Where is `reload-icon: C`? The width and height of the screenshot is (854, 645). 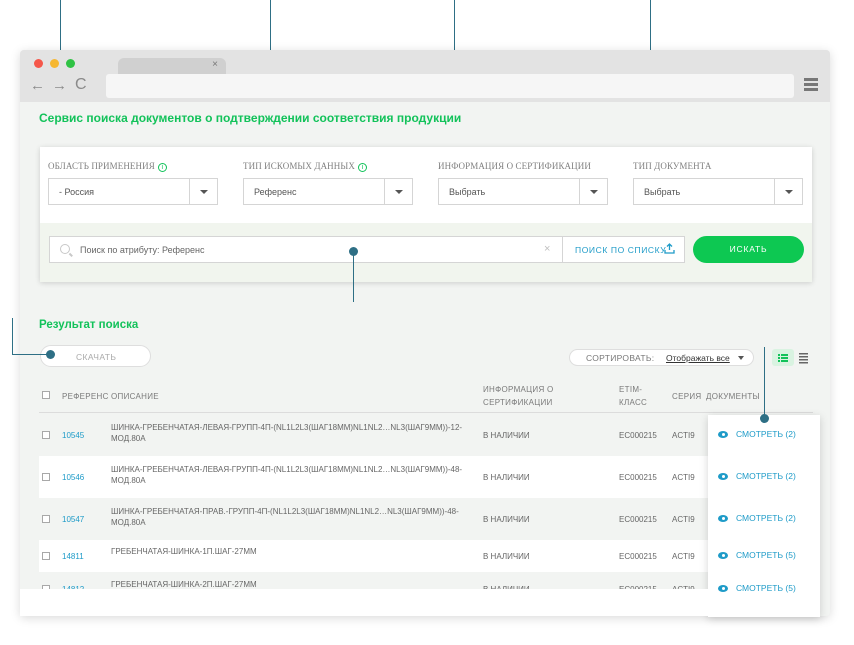
reload-icon: C is located at coordinates (81, 85).